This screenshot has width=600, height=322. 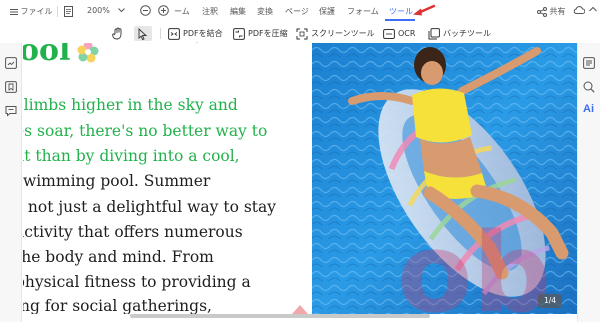 I want to click on zoom-dropdown: 200%, so click(x=106, y=10).